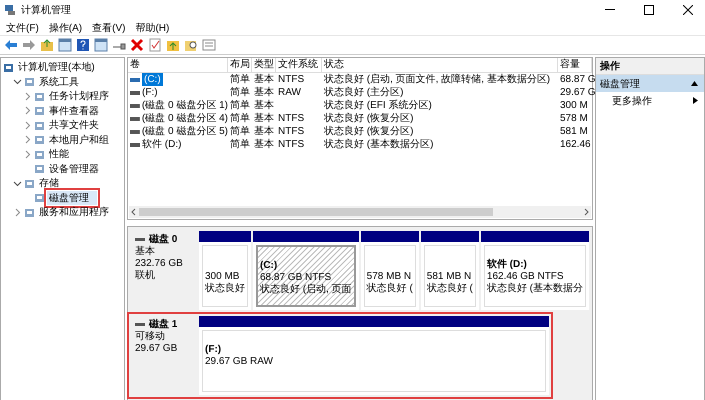  What do you see at coordinates (650, 100) in the screenshot?
I see `action-item: 更多操作` at bounding box center [650, 100].